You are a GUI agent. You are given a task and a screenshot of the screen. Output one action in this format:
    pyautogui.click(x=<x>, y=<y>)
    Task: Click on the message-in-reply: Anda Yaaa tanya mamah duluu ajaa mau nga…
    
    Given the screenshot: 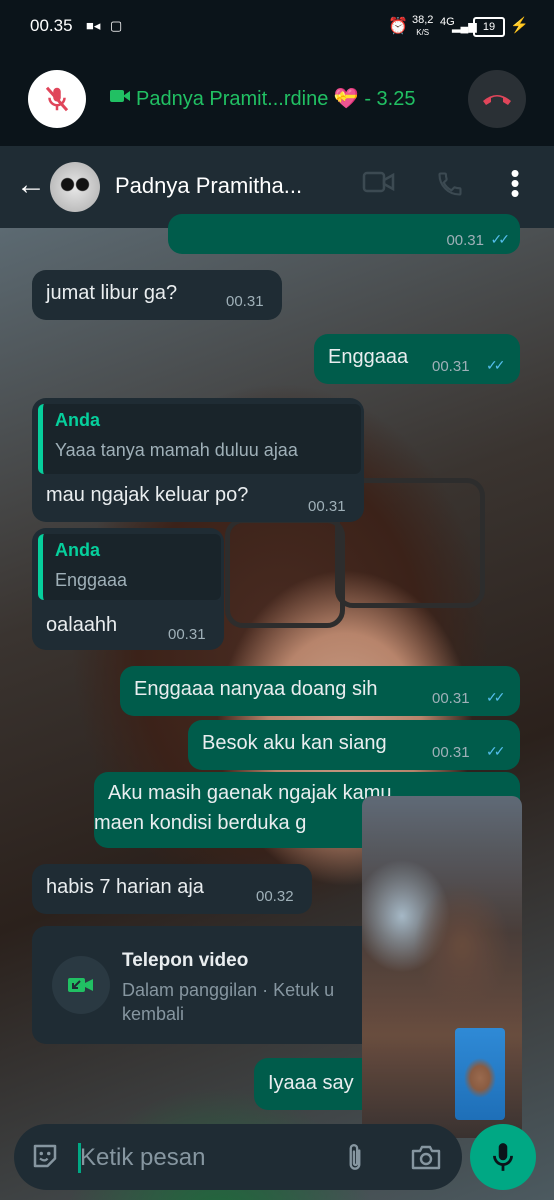 What is the action you would take?
    pyautogui.click(x=198, y=460)
    